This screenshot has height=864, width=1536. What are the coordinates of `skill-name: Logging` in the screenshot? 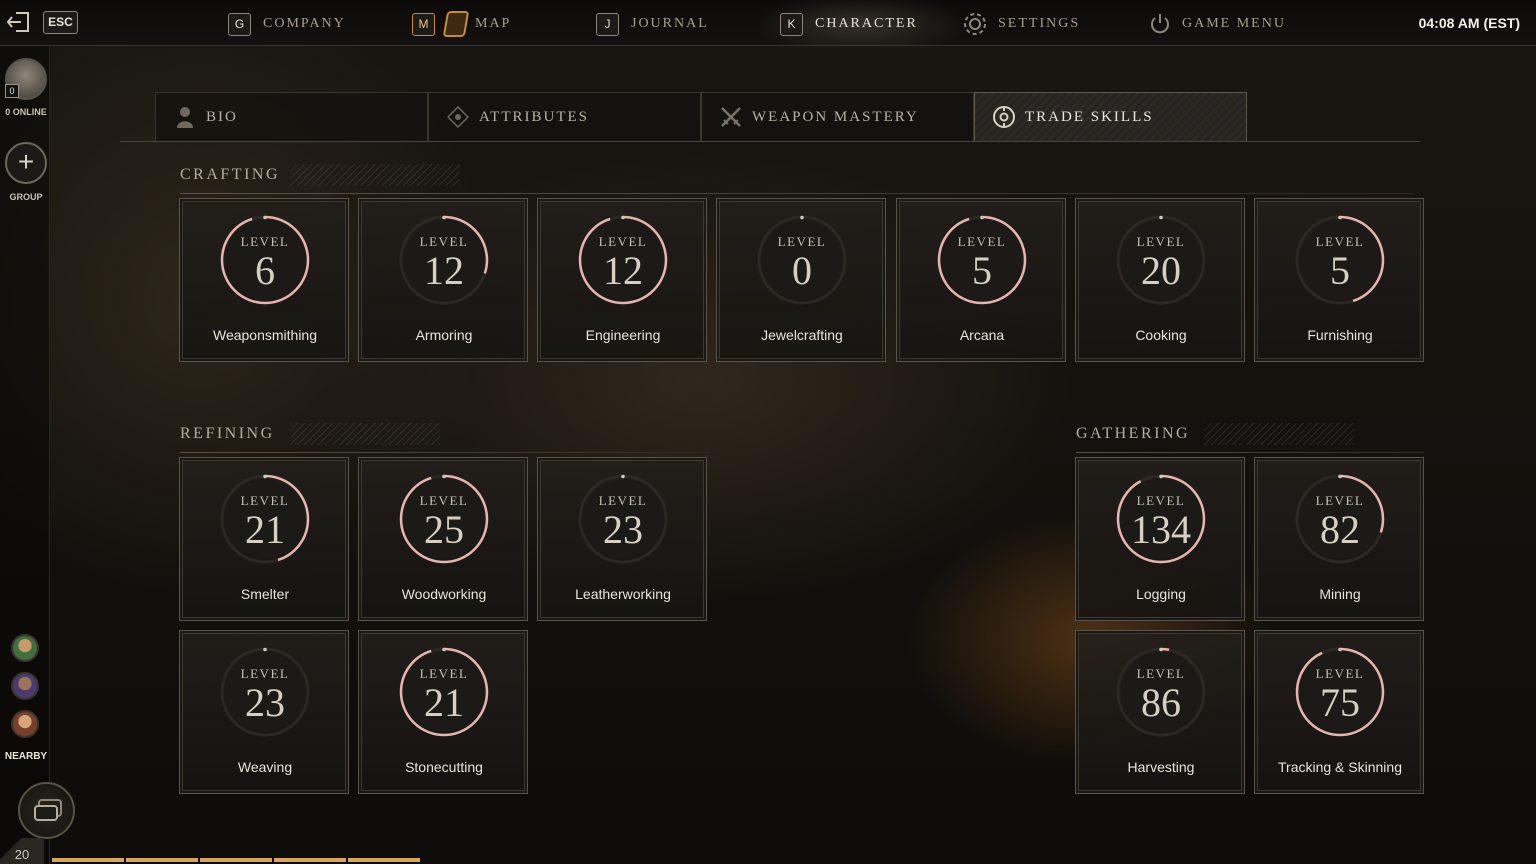 It's located at (1161, 594).